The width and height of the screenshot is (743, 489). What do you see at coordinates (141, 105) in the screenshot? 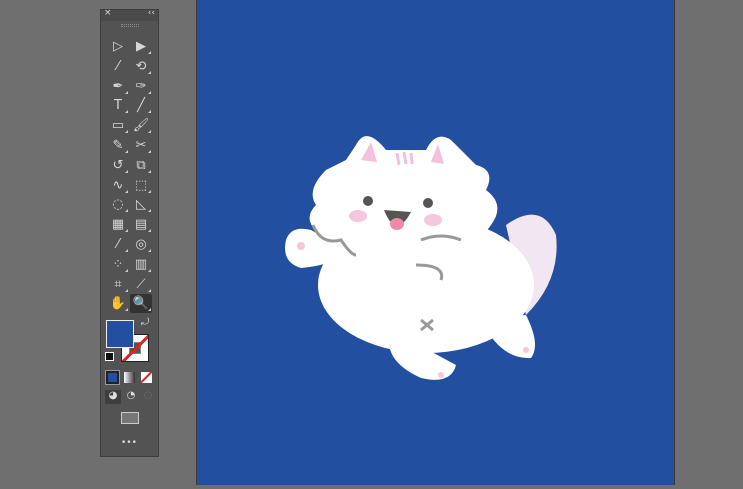
I see `line-segment-tool: ╱` at bounding box center [141, 105].